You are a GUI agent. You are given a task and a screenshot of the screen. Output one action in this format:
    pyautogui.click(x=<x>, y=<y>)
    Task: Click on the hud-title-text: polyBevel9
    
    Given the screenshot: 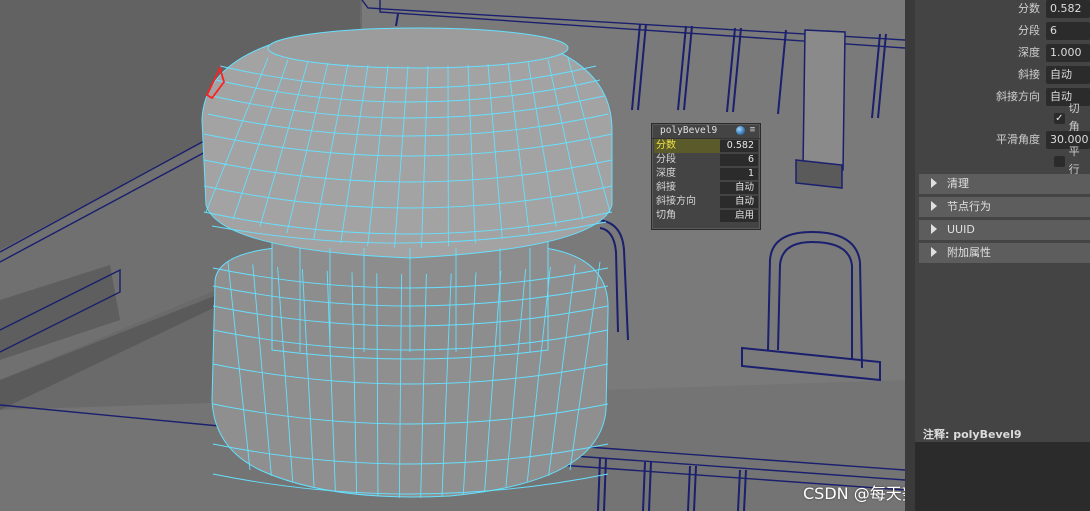 What is the action you would take?
    pyautogui.click(x=689, y=130)
    